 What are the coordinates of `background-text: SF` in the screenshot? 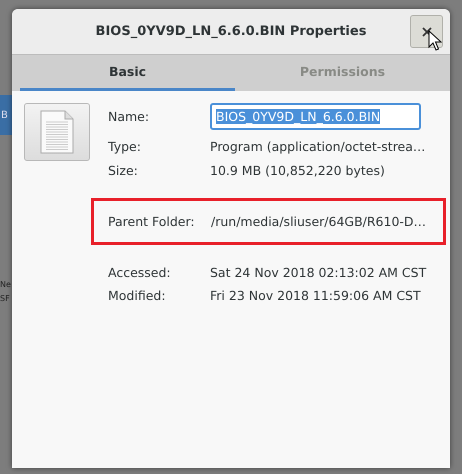 It's located at (5, 299).